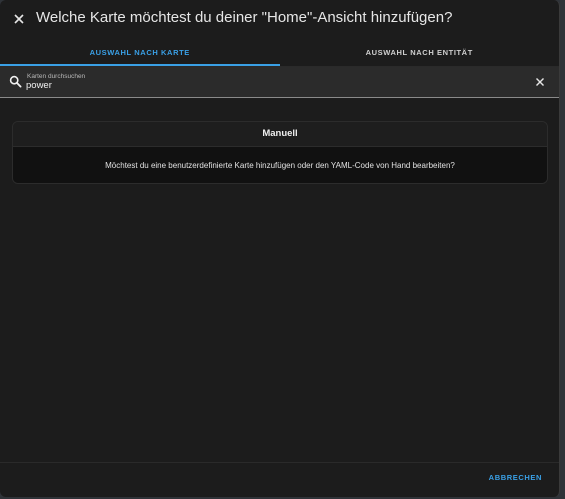  Describe the element at coordinates (266, 85) in the screenshot. I see `search-input` at that location.